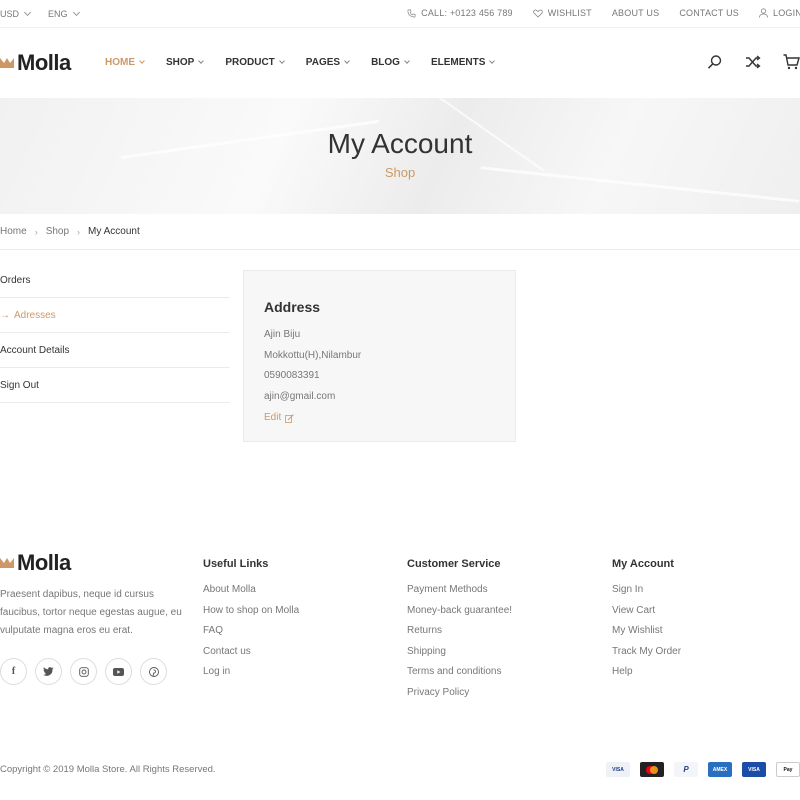 The width and height of the screenshot is (800, 800). What do you see at coordinates (720, 769) in the screenshot?
I see `amex-card-icon: AMEX` at bounding box center [720, 769].